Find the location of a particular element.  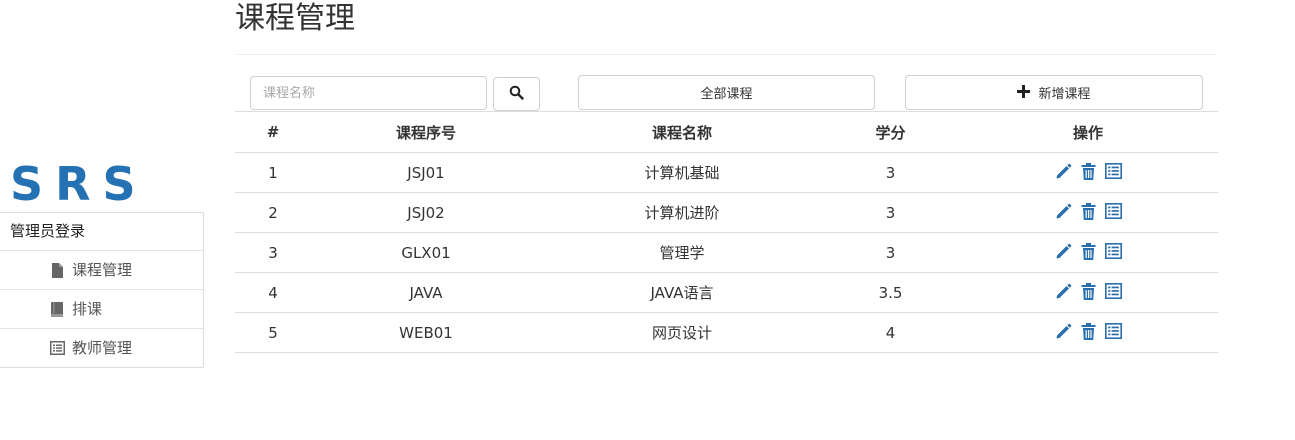

cell-course-name: JAVA语言 is located at coordinates (682, 292).